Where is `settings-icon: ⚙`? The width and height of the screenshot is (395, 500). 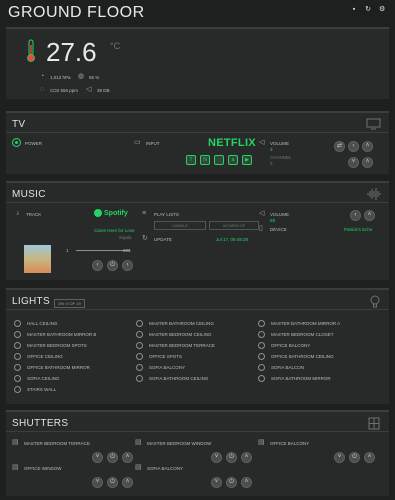
settings-icon: ⚙ is located at coordinates (382, 9).